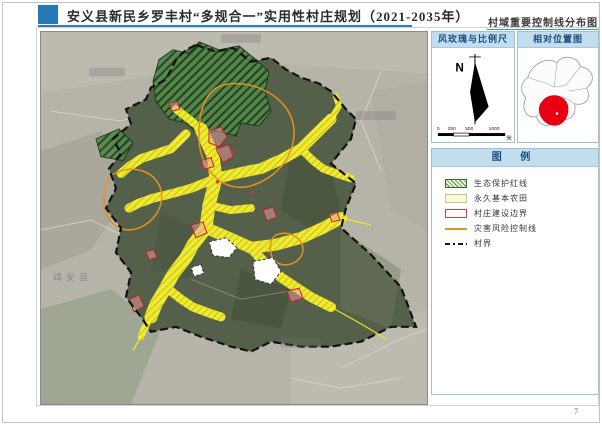 The image size is (602, 425). What do you see at coordinates (456, 198) in the screenshot?
I see `legend-swatch-farmland` at bounding box center [456, 198].